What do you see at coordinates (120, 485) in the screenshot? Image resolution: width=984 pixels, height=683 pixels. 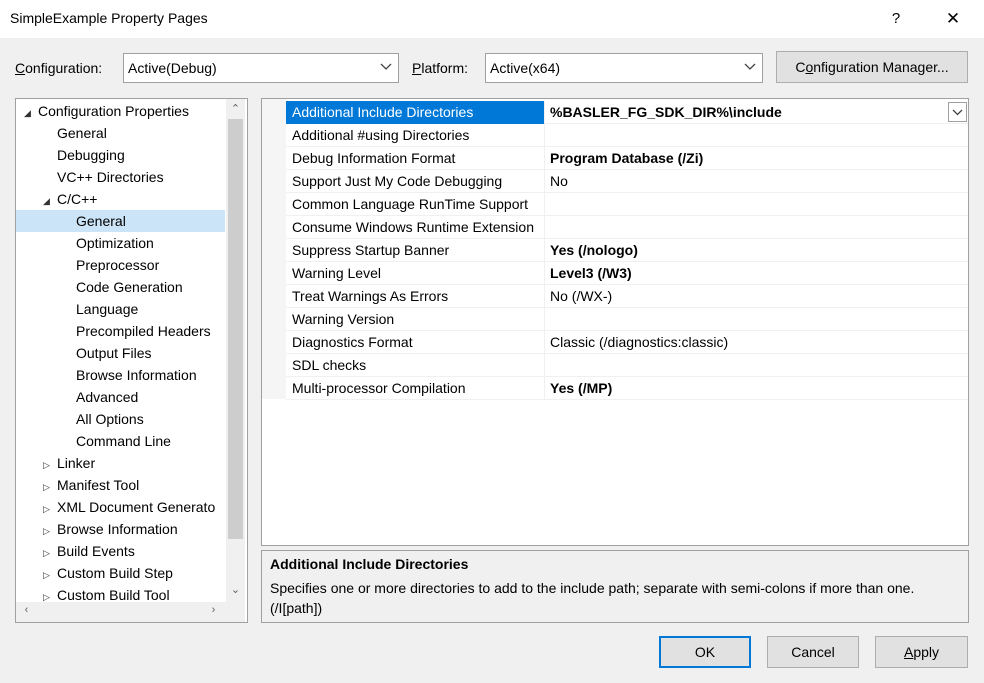 I see `tree-item: ▷ Manifest Tool` at bounding box center [120, 485].